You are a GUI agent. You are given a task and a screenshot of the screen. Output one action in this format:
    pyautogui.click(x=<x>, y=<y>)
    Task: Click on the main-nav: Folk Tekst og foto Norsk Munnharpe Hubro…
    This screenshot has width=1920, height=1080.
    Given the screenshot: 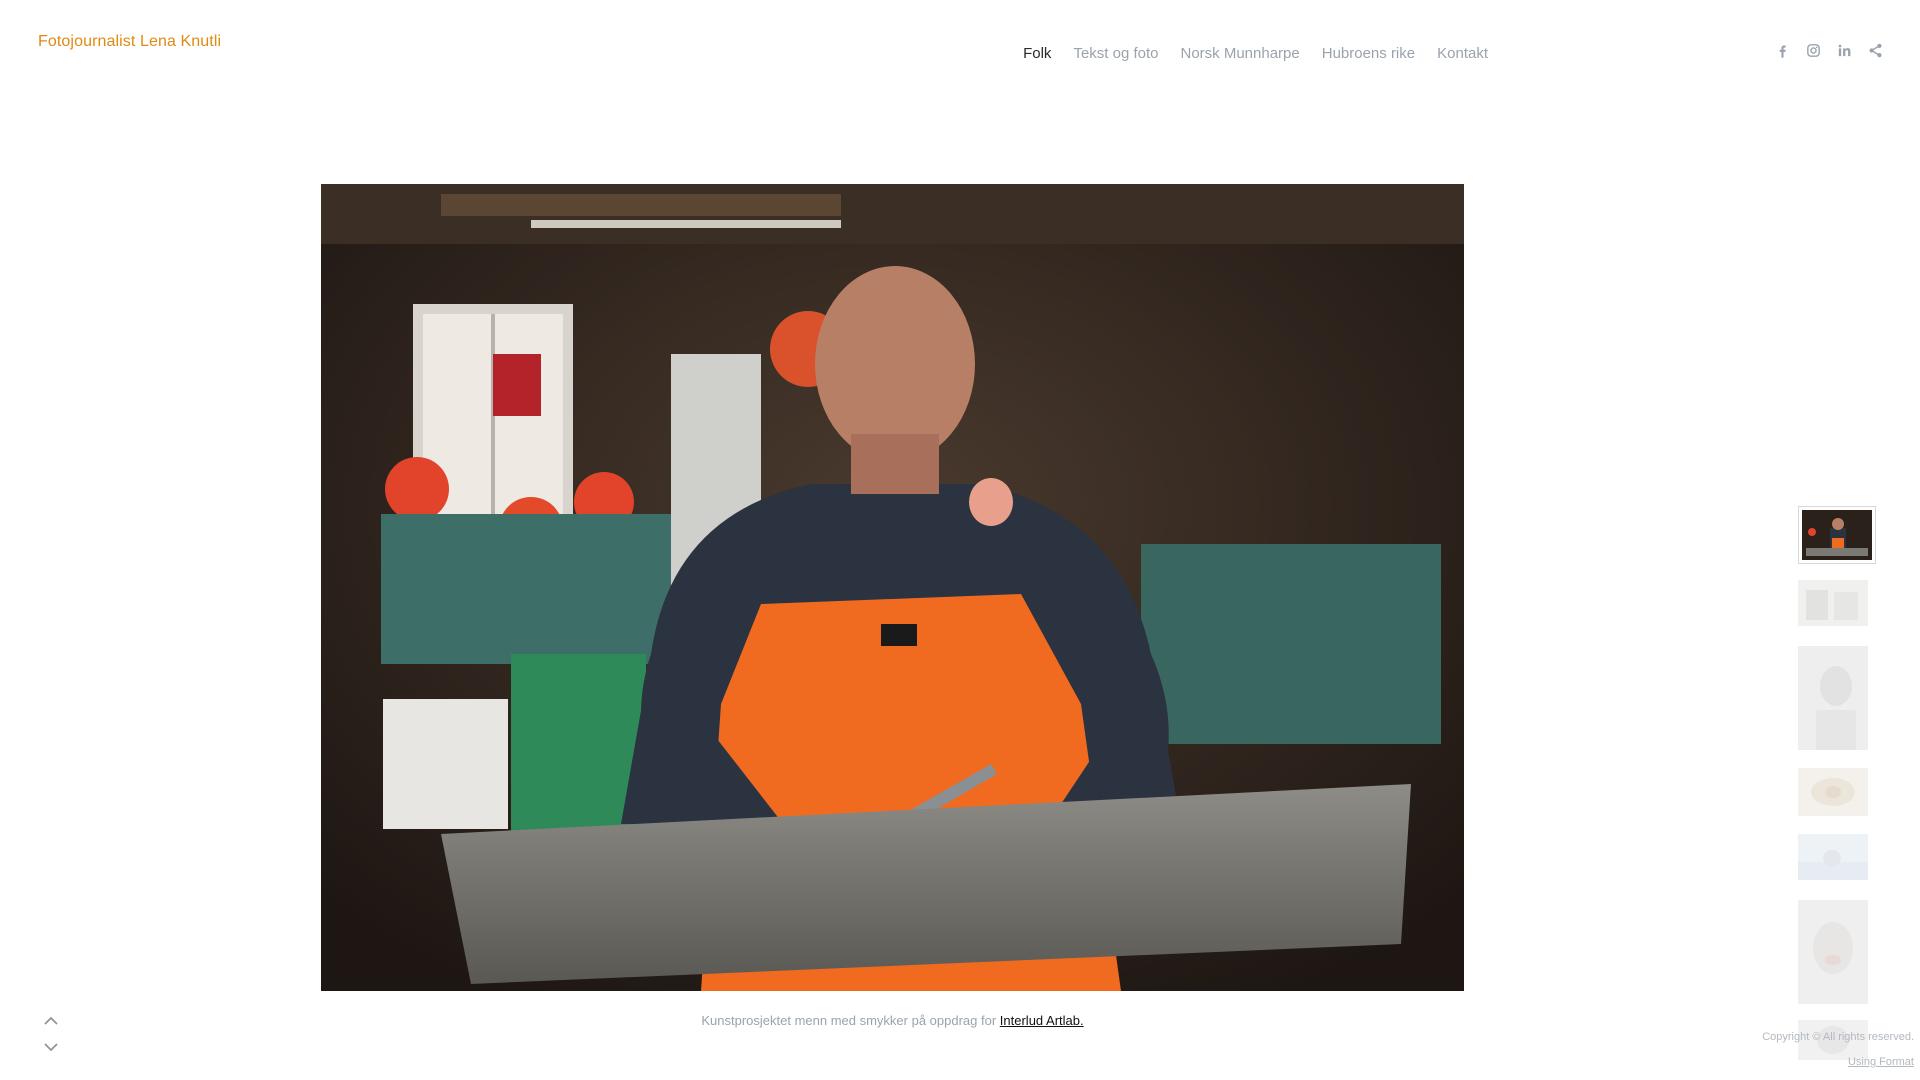 What is the action you would take?
    pyautogui.click(x=1255, y=53)
    